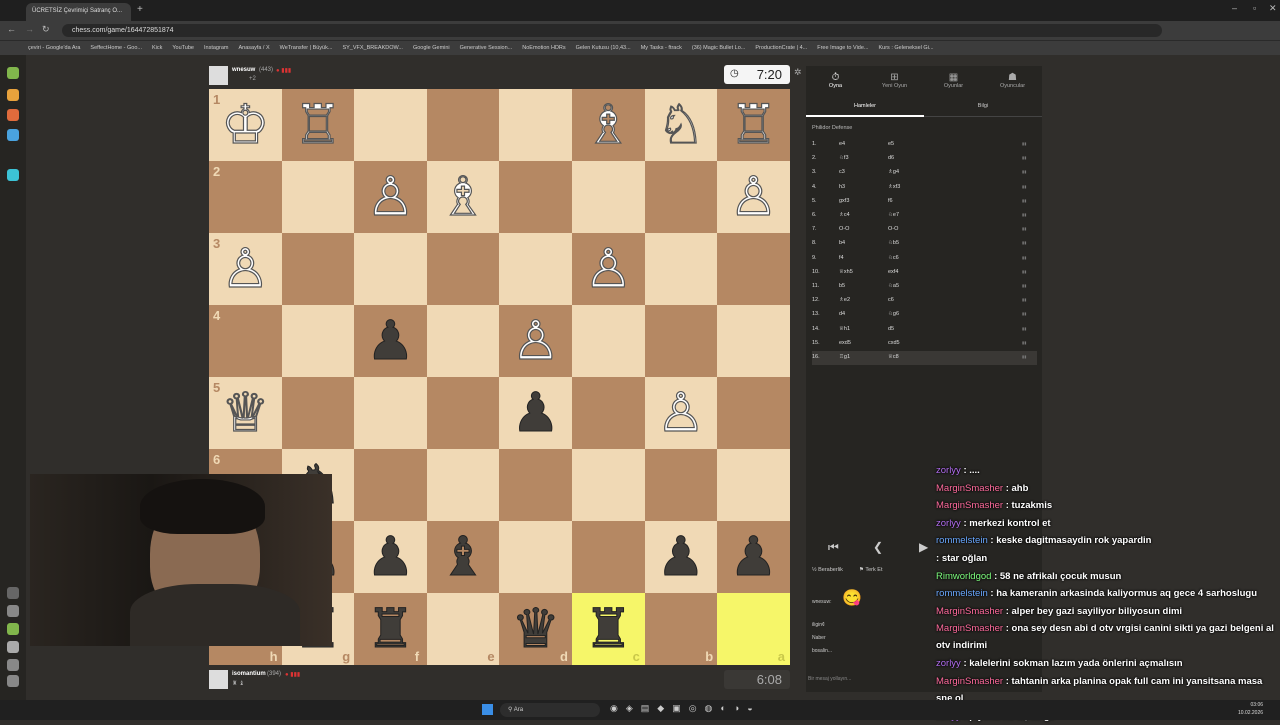 The width and height of the screenshot is (1280, 725). Describe the element at coordinates (463, 197) in the screenshot. I see `board-square: ♗` at that location.